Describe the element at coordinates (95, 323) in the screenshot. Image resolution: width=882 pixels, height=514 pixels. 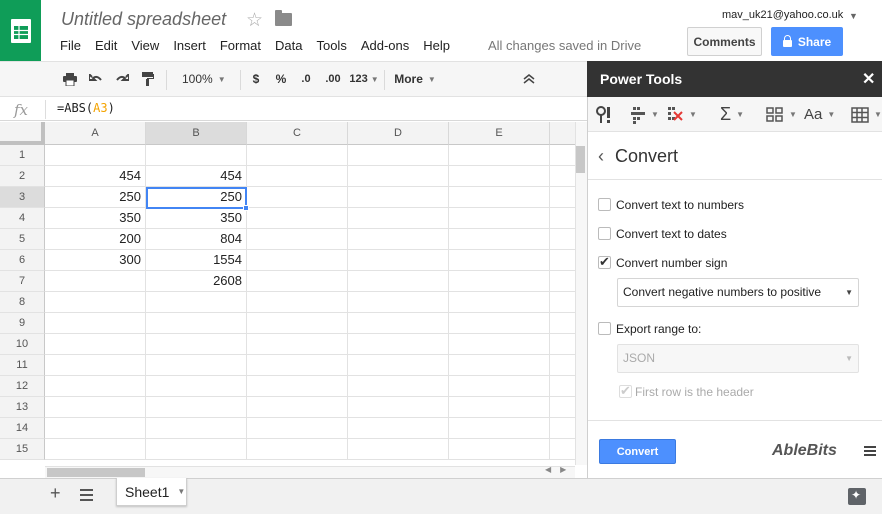
I see `cell-a9` at that location.